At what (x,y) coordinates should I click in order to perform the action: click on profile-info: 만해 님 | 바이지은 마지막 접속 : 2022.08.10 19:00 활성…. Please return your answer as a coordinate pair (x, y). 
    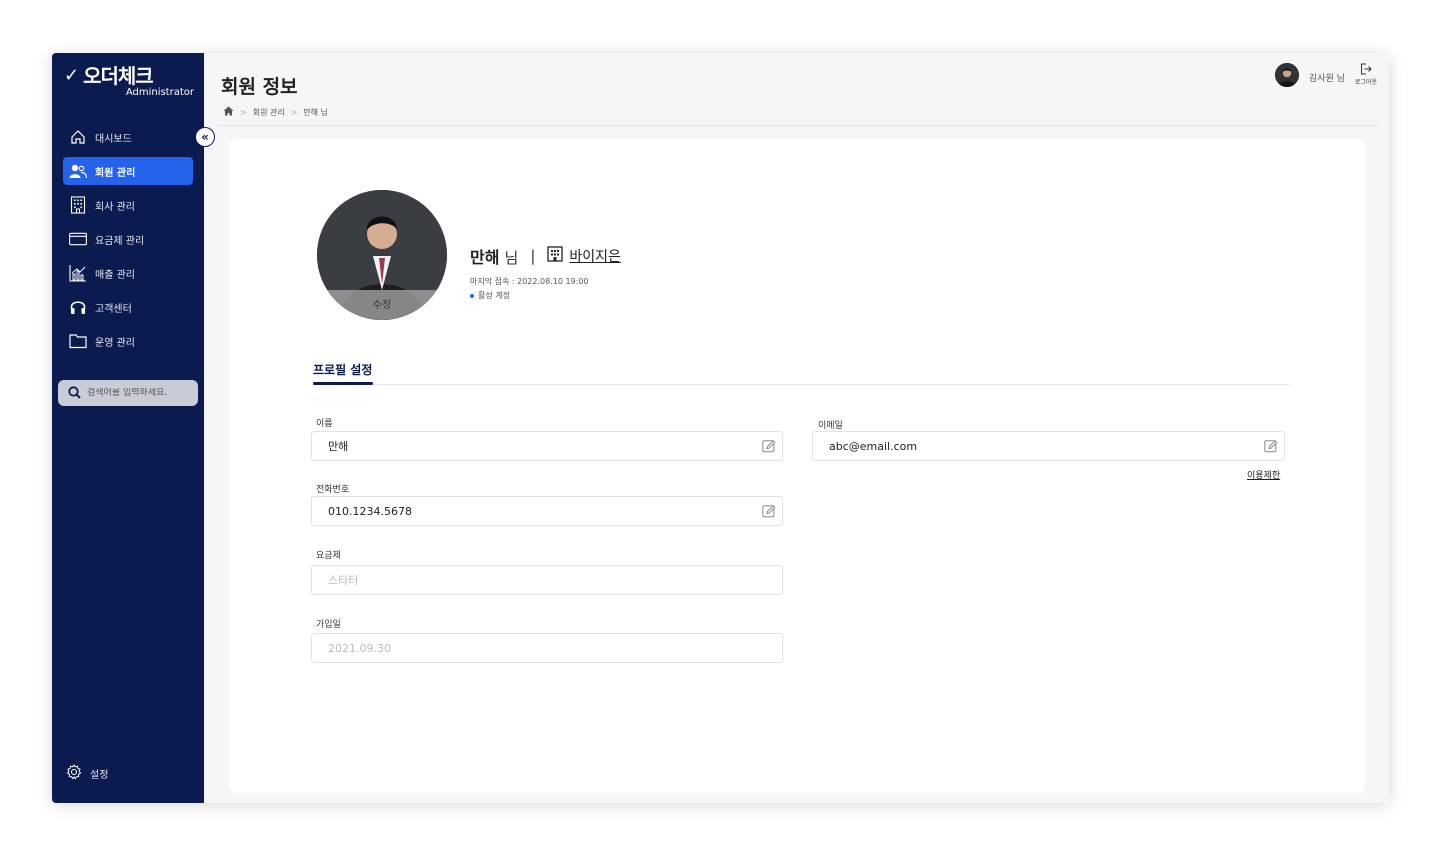
    Looking at the image, I should click on (545, 272).